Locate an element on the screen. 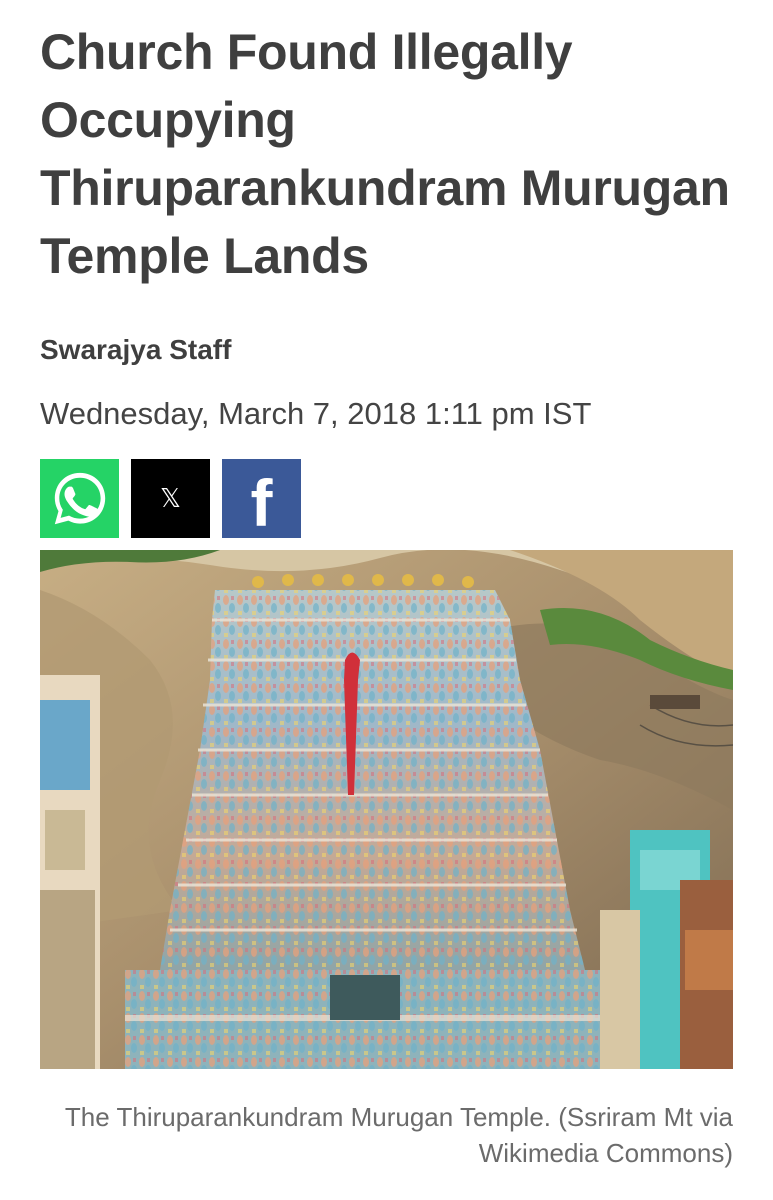 This screenshot has width=773, height=1200. share-facebook-button: f is located at coordinates (261, 498).